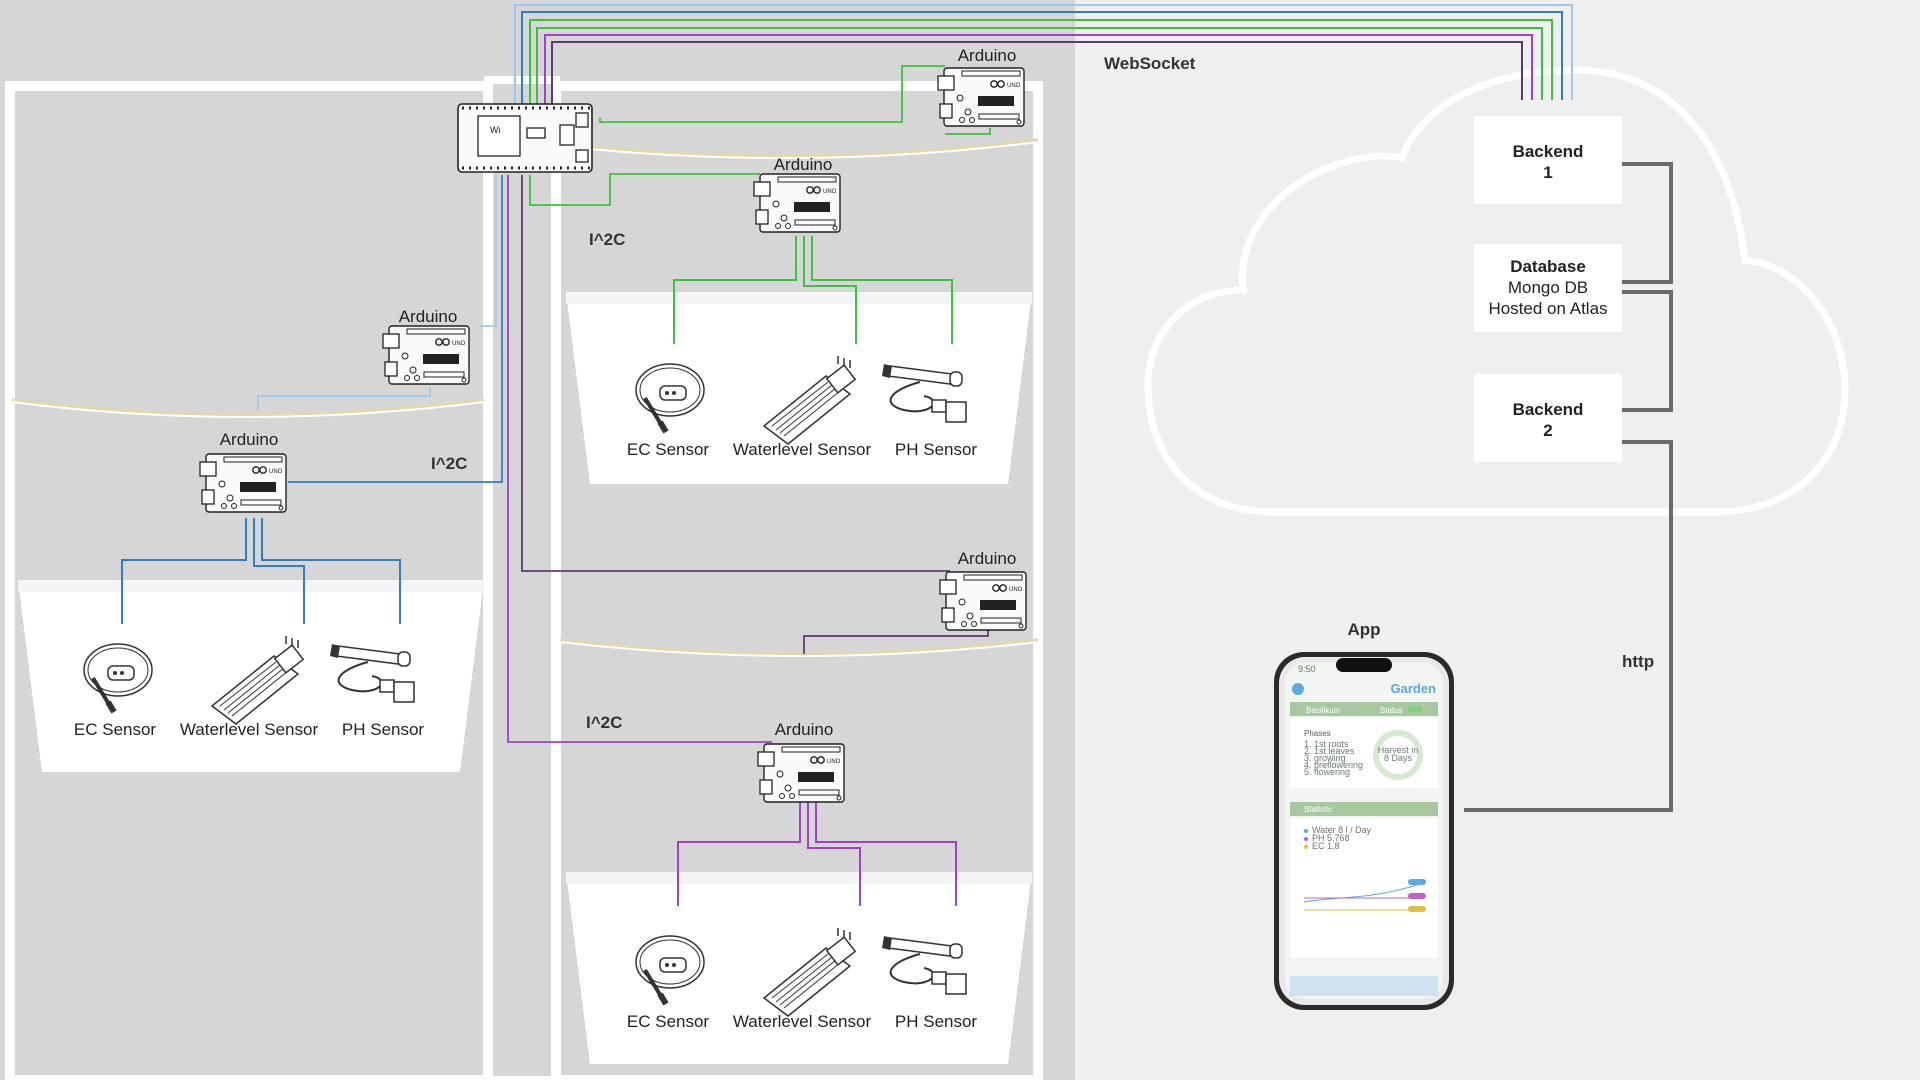 The width and height of the screenshot is (1920, 1080). What do you see at coordinates (1326, 846) in the screenshot?
I see `legend-ec: EC 1,8` at bounding box center [1326, 846].